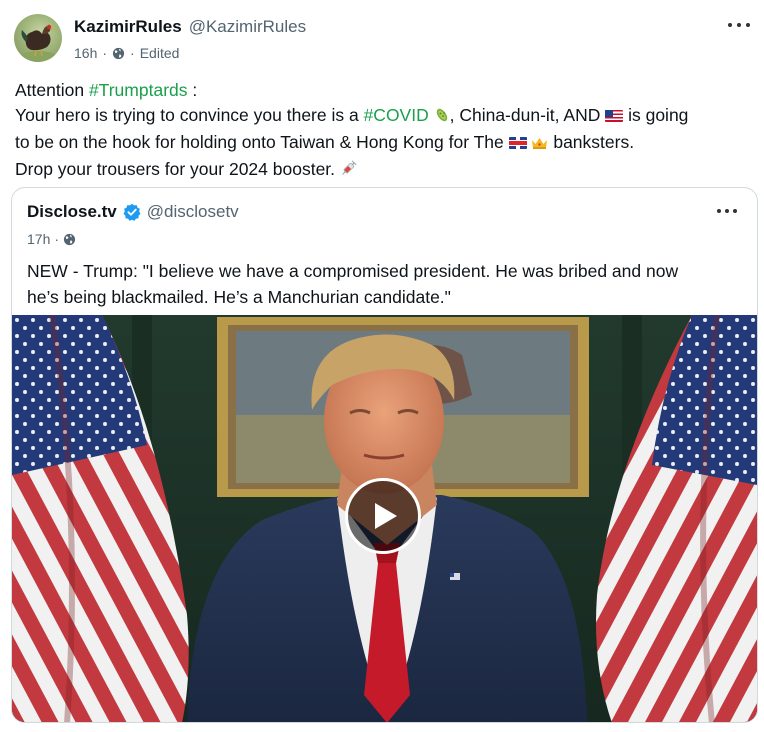  Describe the element at coordinates (38, 239) in the screenshot. I see `quoted-timestamp: 17h` at that location.